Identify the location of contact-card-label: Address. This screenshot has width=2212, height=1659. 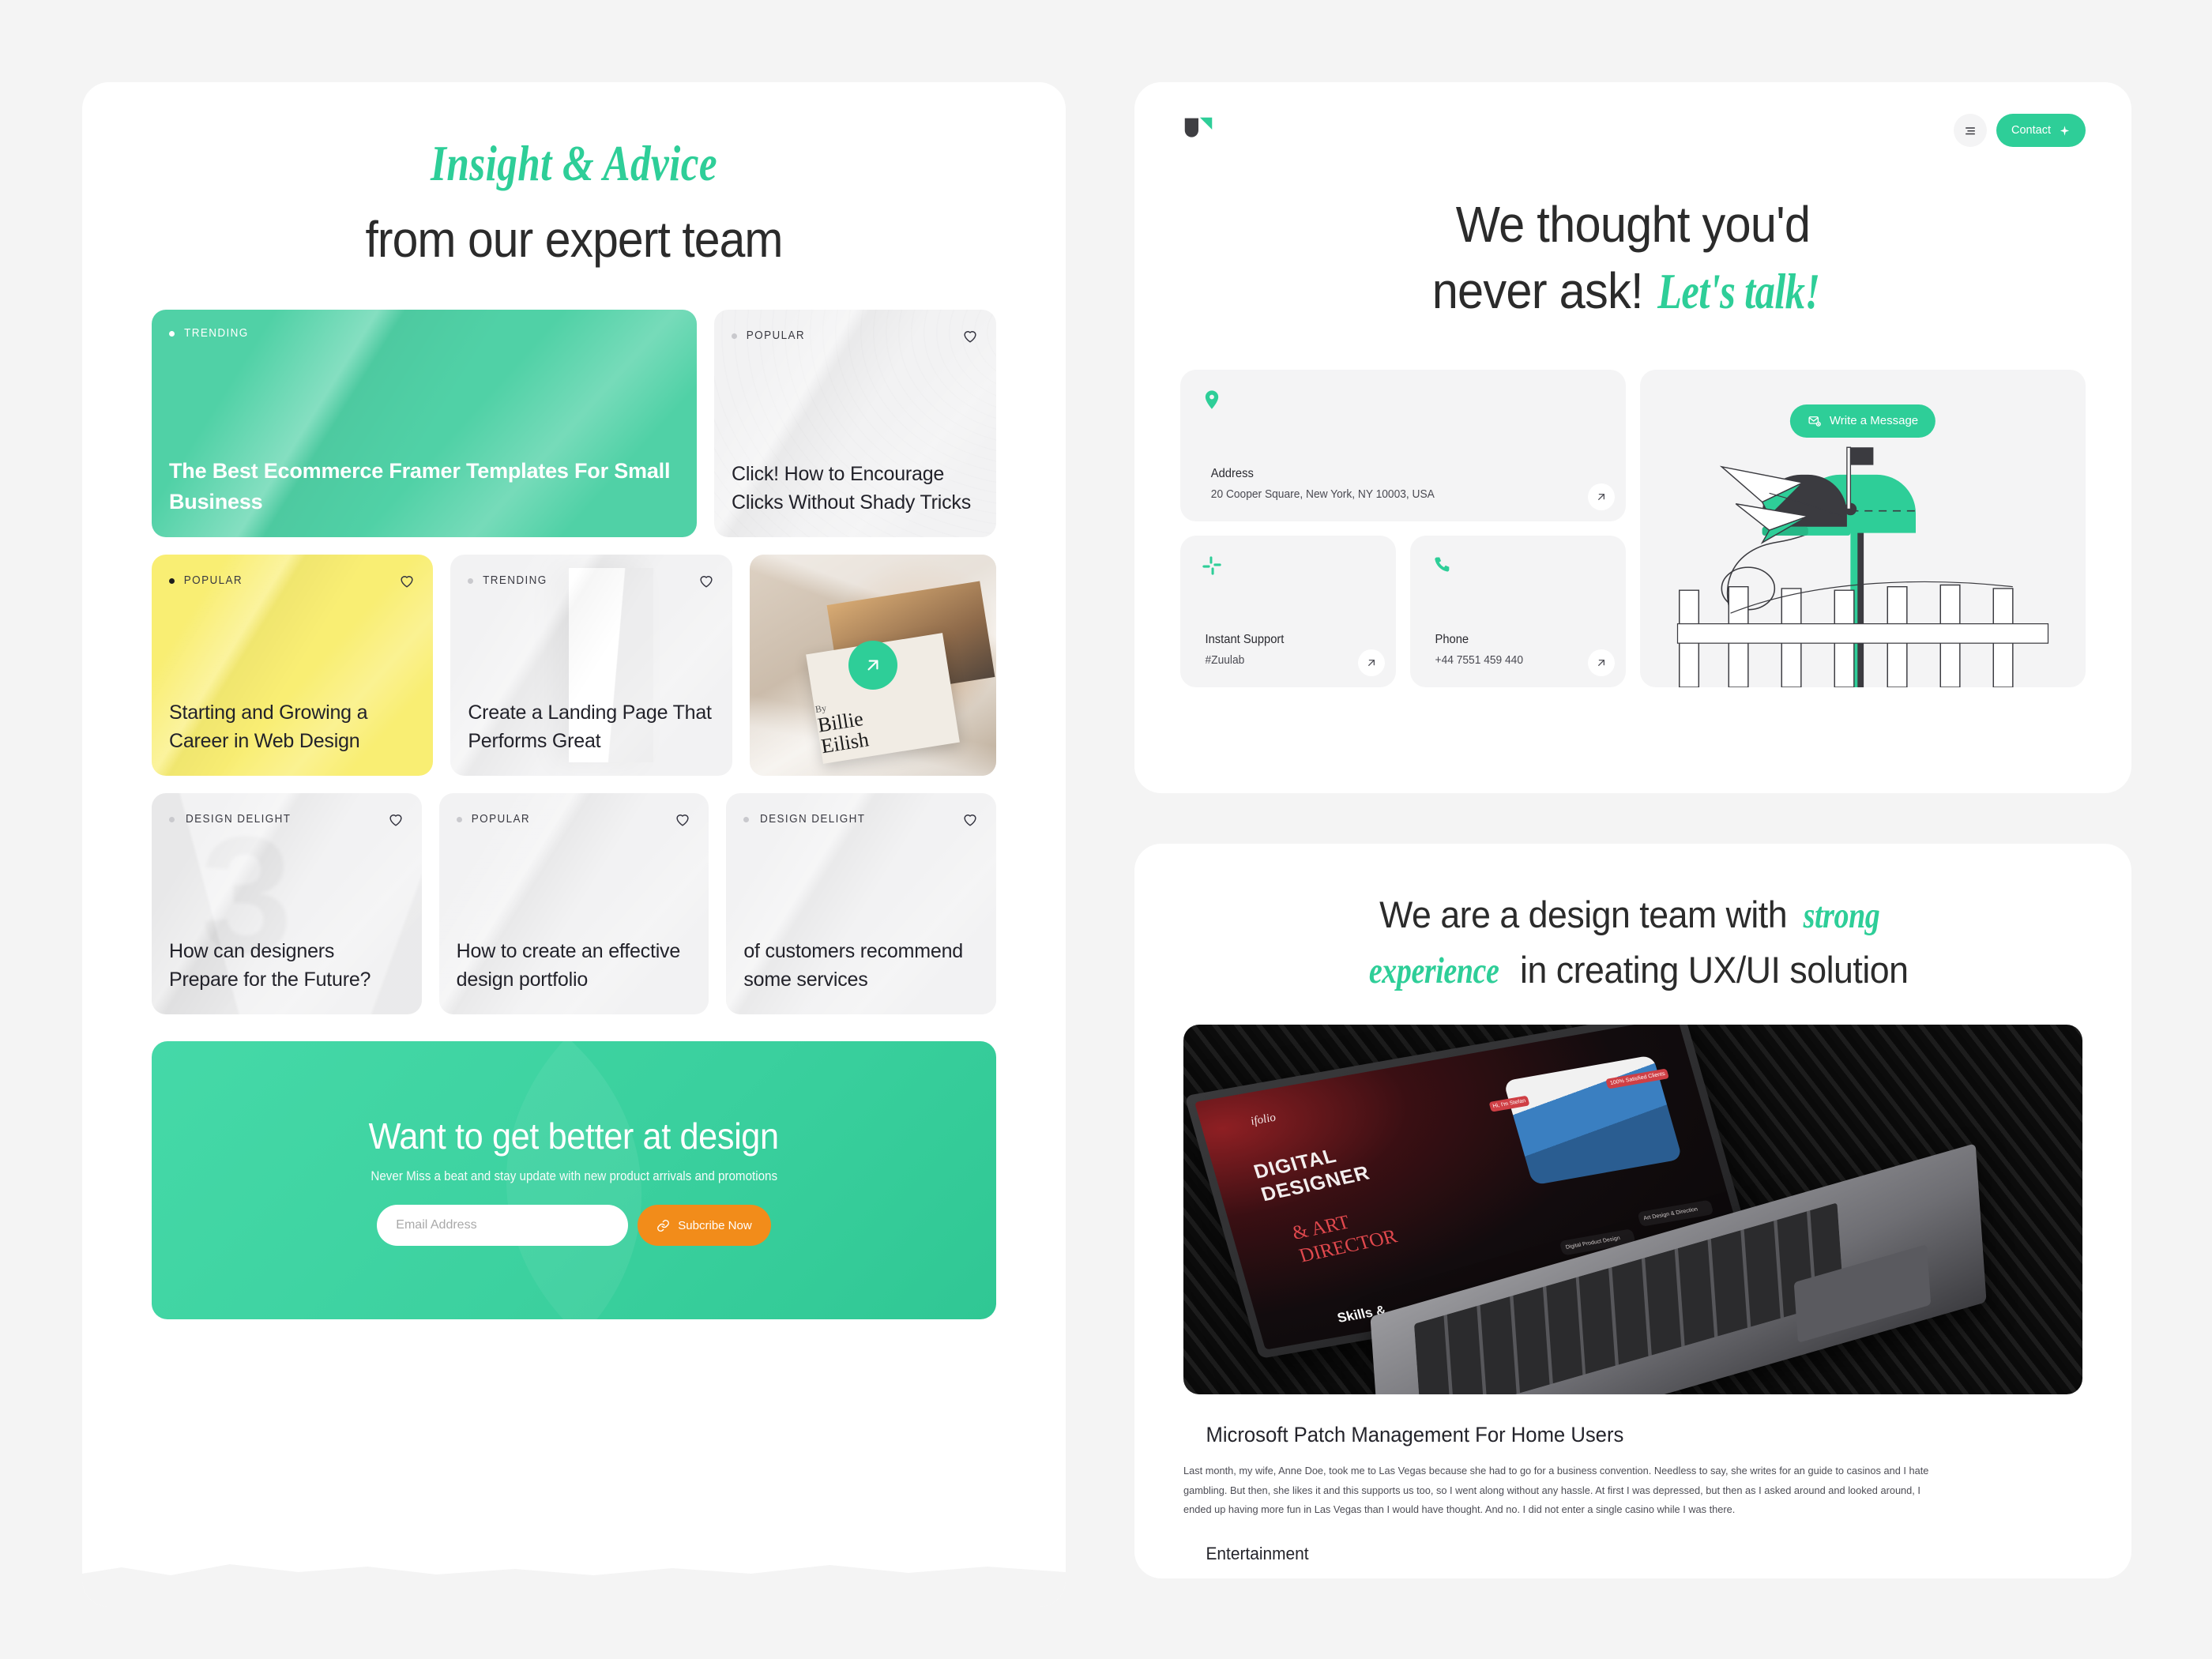
(1232, 473).